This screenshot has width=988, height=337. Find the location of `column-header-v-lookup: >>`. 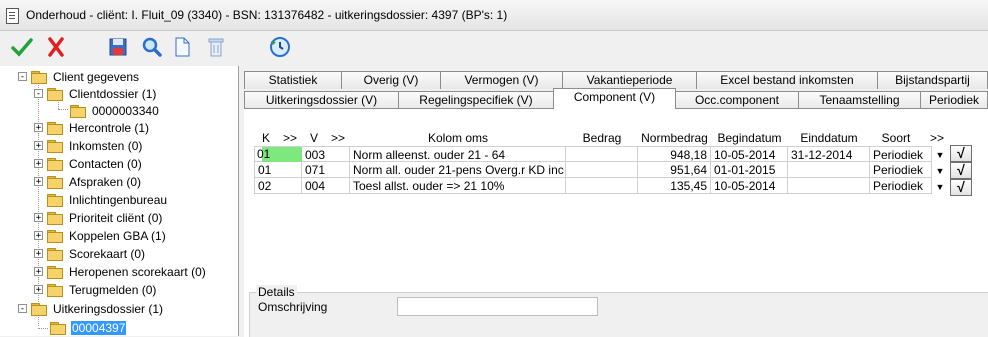

column-header-v-lookup: >> is located at coordinates (338, 138).